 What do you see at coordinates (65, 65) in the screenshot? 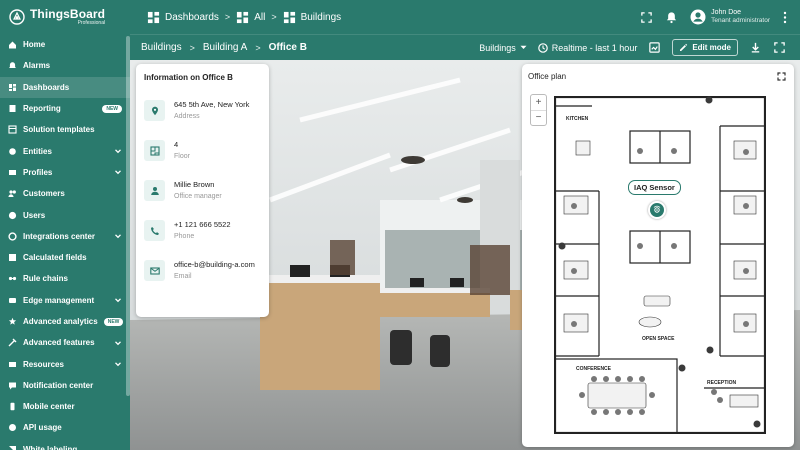
I see `sidebar-item-alarms: Alarms` at bounding box center [65, 65].